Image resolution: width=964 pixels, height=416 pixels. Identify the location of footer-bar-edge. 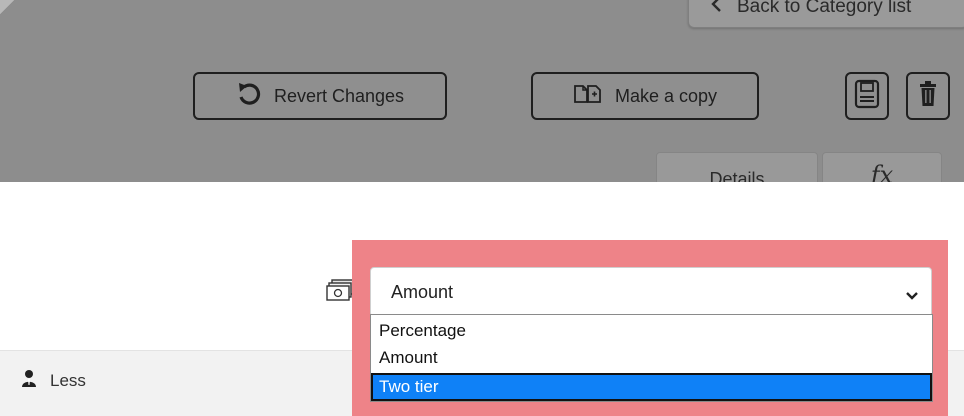
(956, 383).